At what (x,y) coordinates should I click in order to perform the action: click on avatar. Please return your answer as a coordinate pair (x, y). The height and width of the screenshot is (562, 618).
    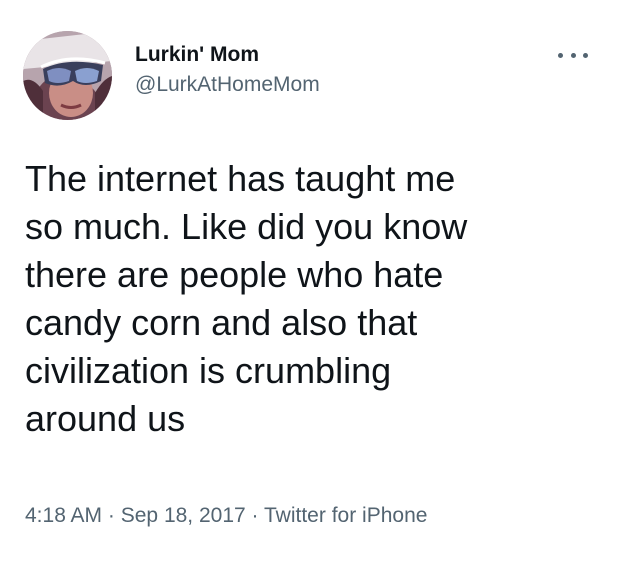
    Looking at the image, I should click on (67, 75).